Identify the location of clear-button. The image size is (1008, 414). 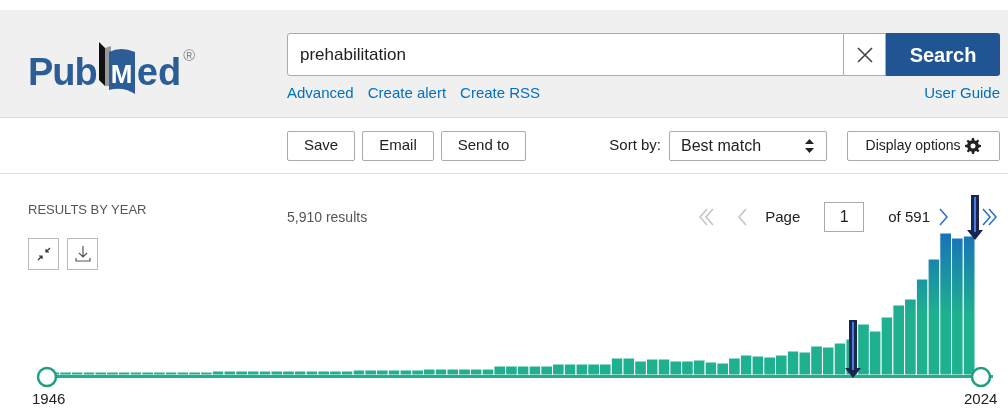
(865, 54).